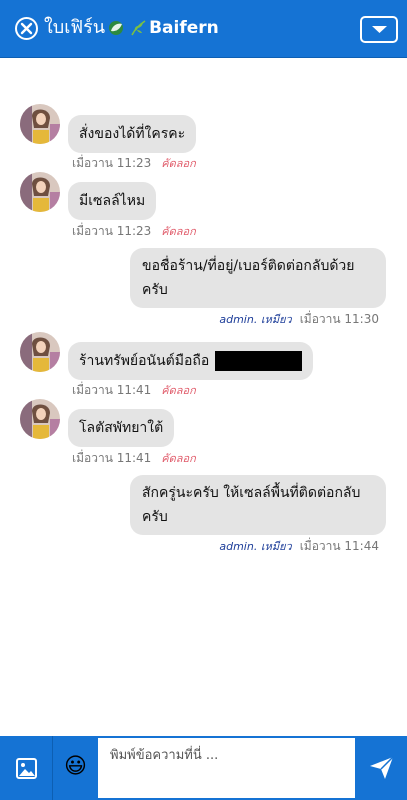  I want to click on message-time: เมื่อวาน 11:30, so click(339, 319).